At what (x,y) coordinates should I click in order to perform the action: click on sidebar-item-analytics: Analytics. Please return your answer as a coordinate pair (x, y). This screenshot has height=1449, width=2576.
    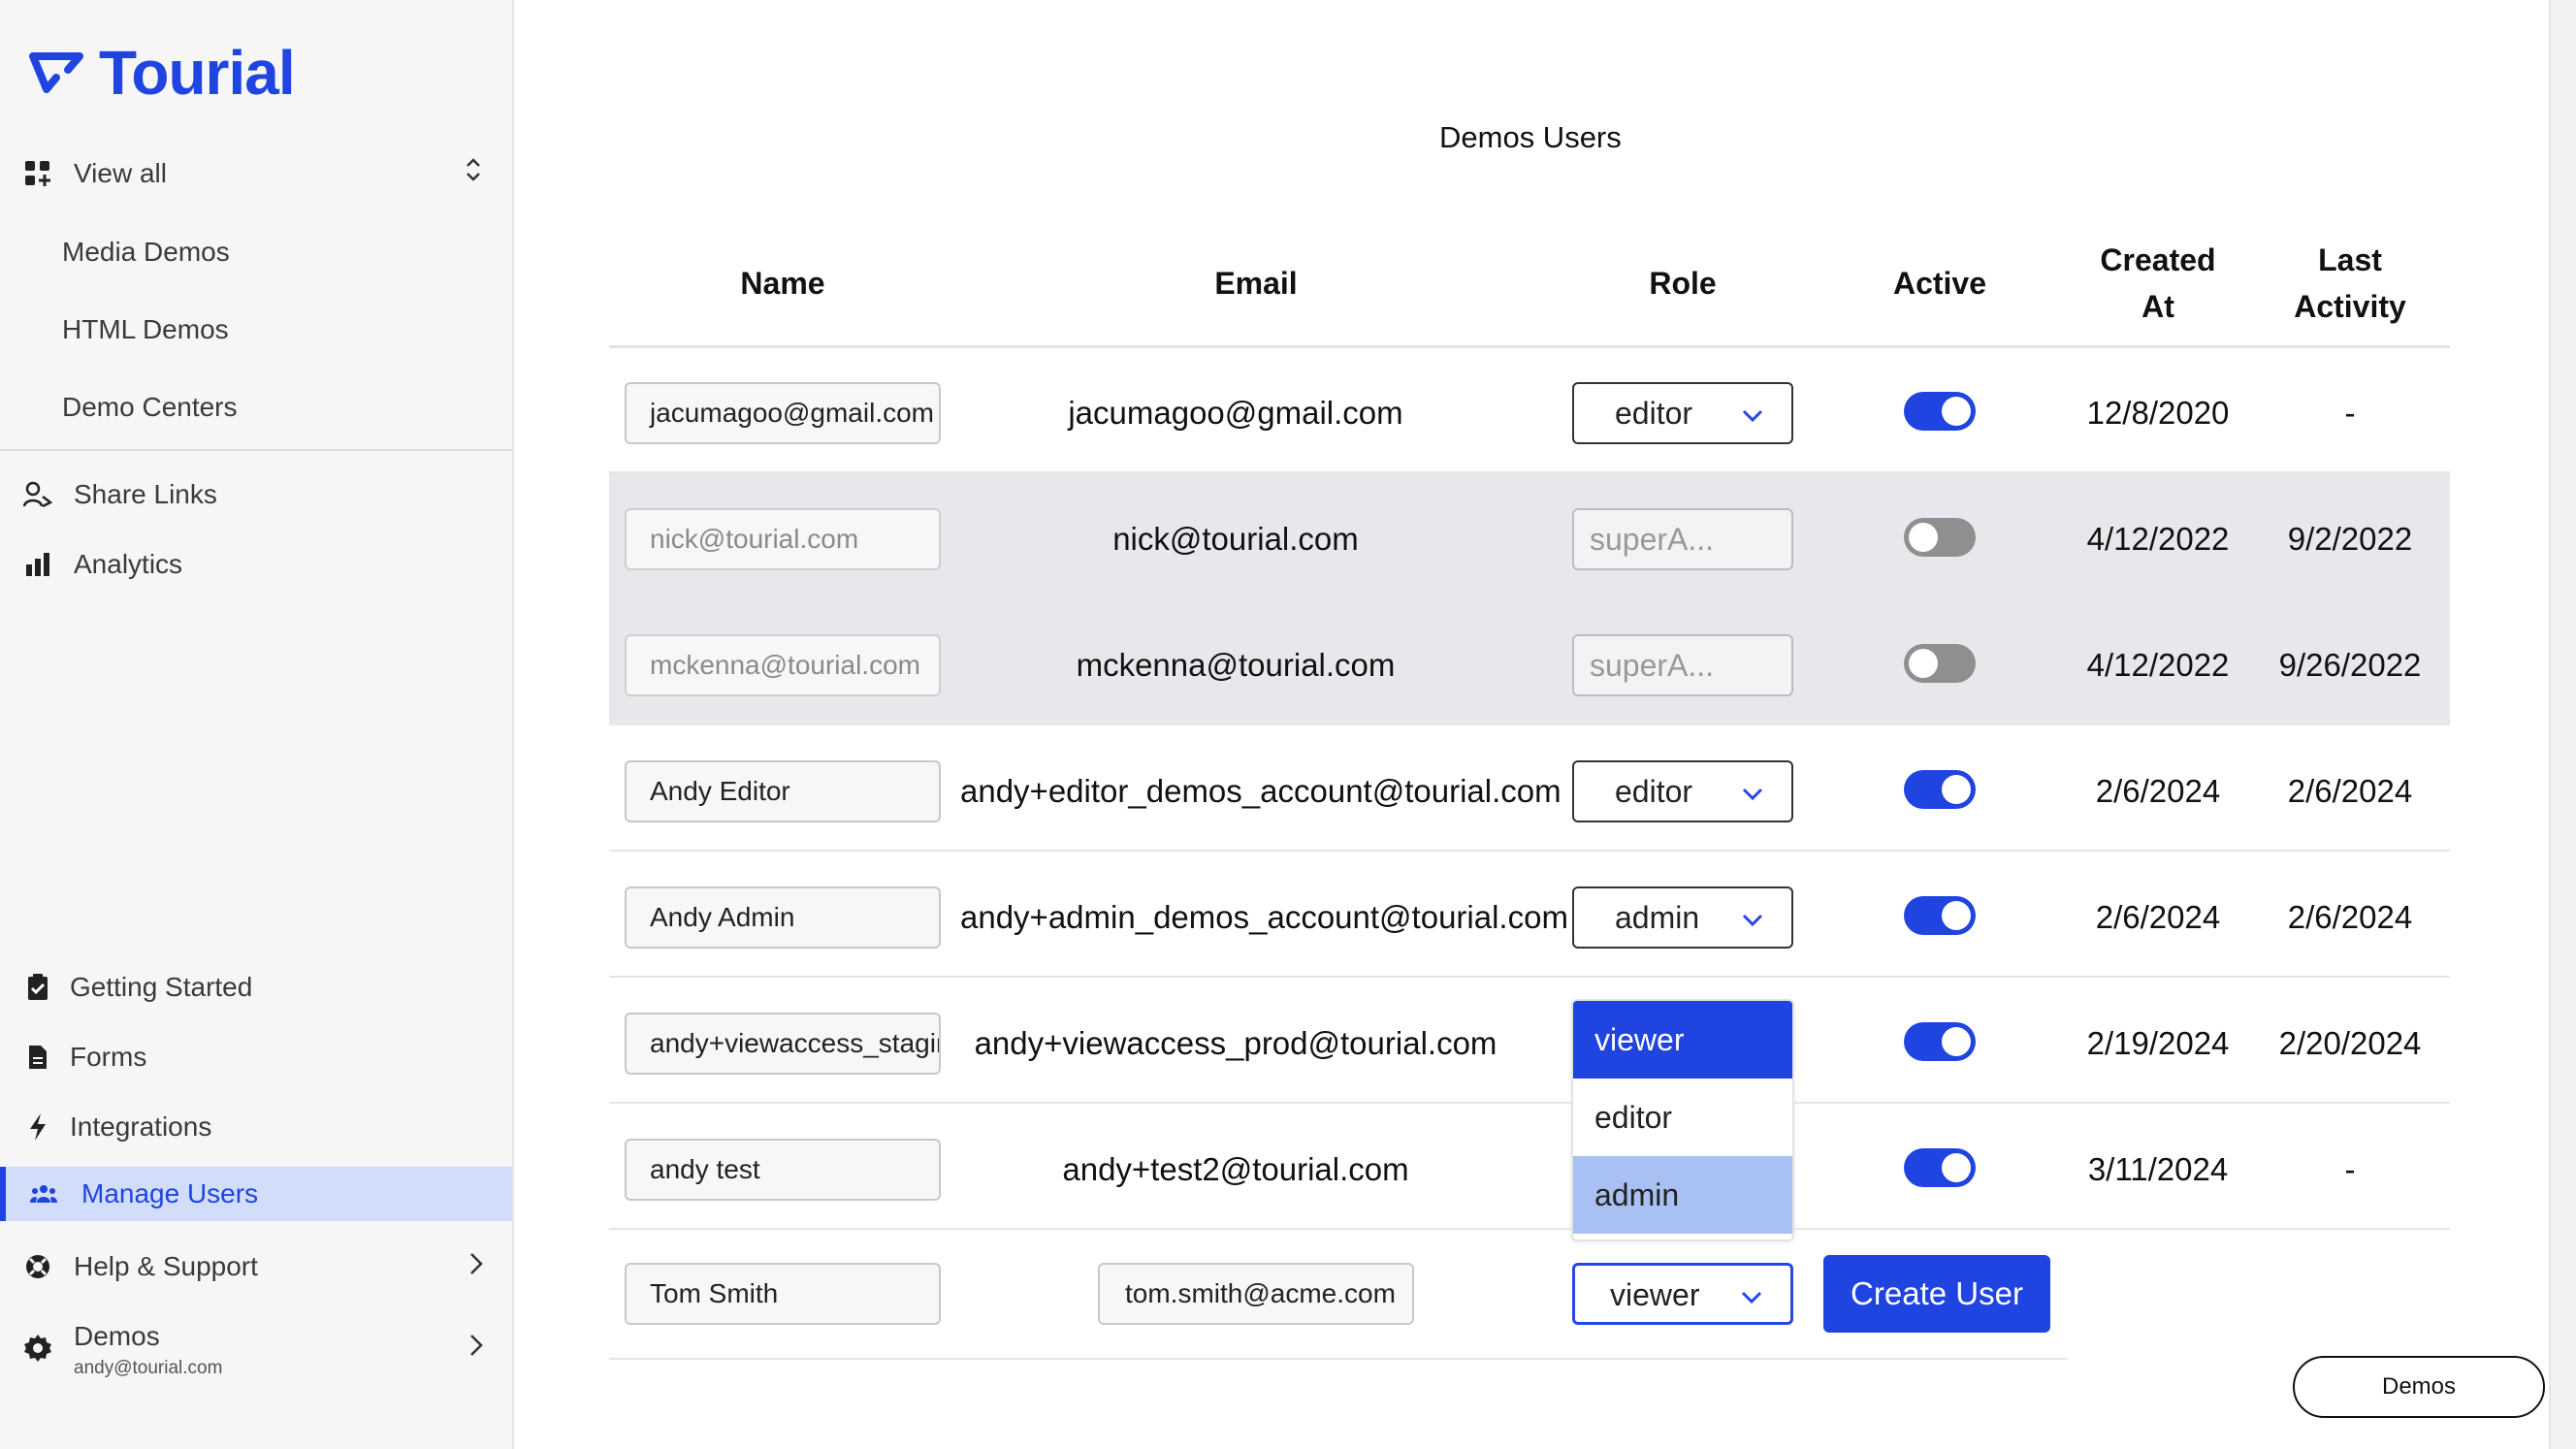
    Looking at the image, I should click on (256, 564).